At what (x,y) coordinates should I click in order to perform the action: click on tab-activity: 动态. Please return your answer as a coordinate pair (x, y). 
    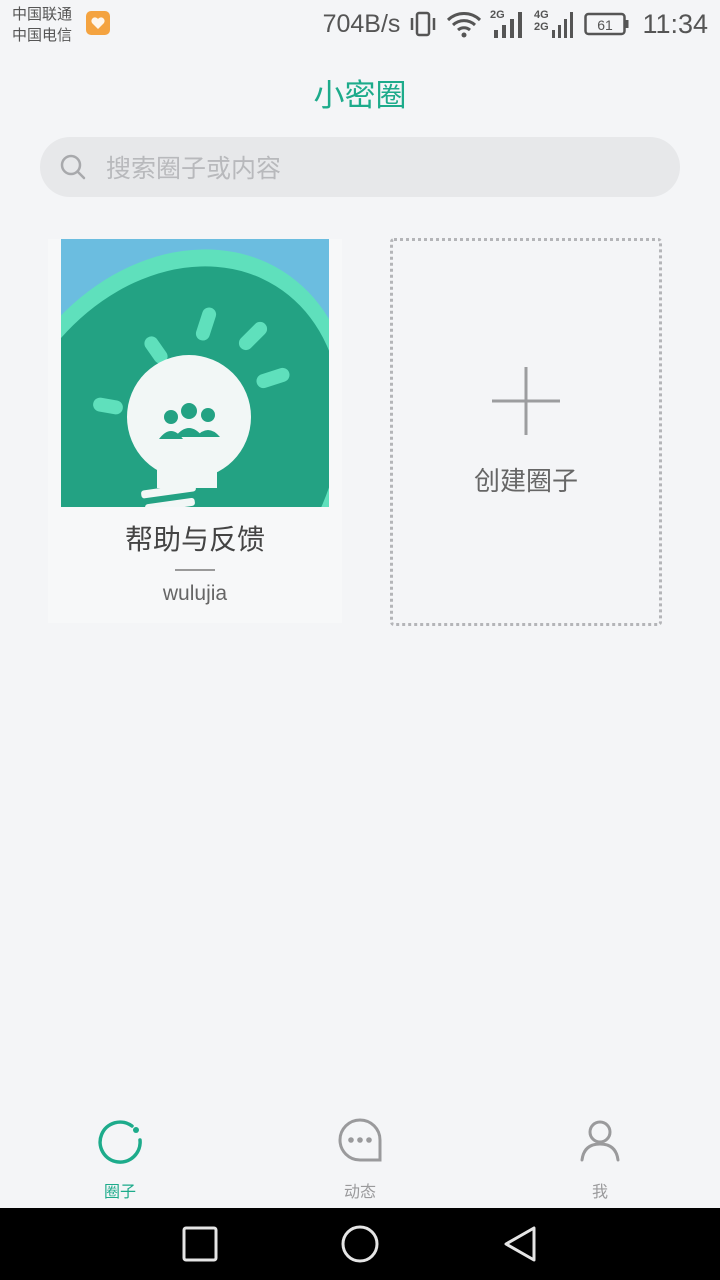
    Looking at the image, I should click on (360, 1154).